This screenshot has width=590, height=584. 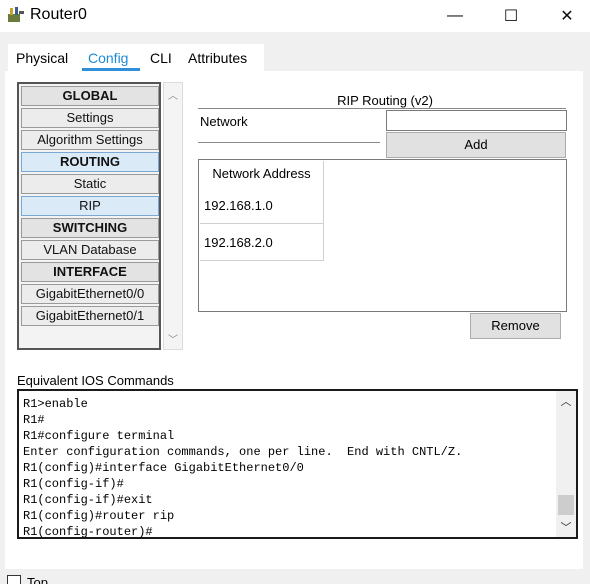 I want to click on tab-config-label: Config, so click(x=108, y=58).